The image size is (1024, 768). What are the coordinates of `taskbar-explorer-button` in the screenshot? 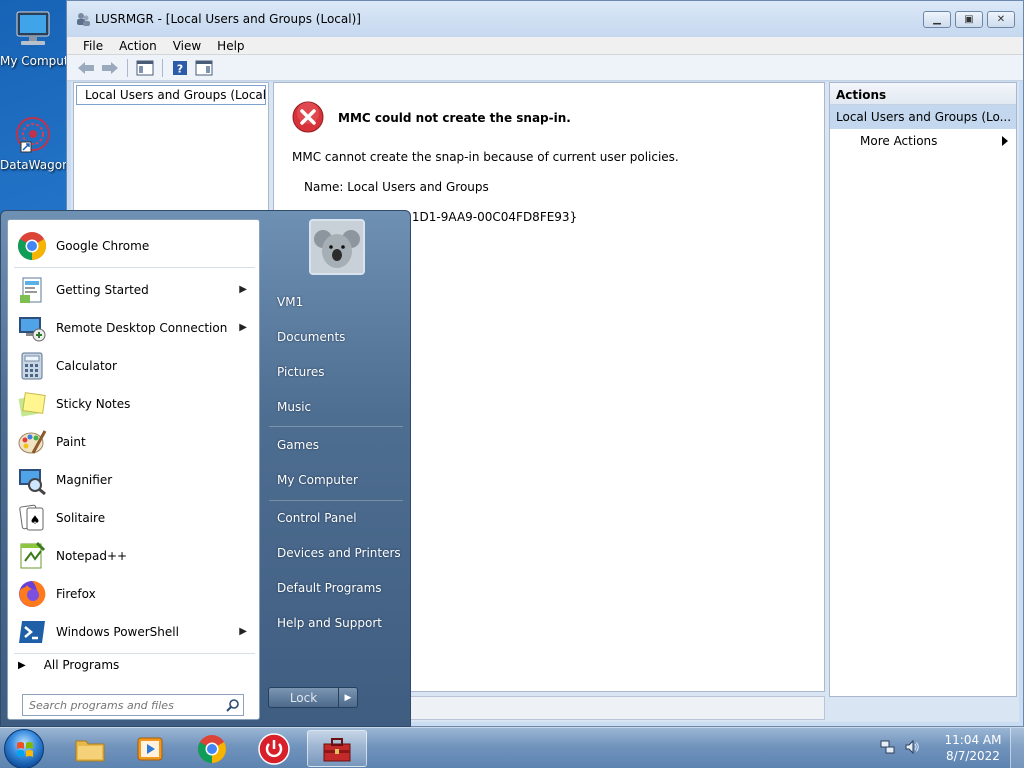 It's located at (90, 748).